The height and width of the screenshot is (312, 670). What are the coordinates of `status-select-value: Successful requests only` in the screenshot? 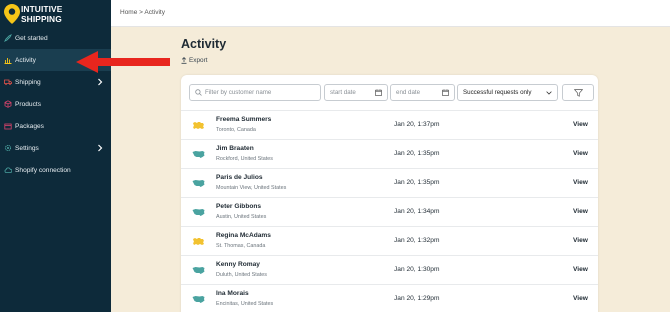 It's located at (497, 92).